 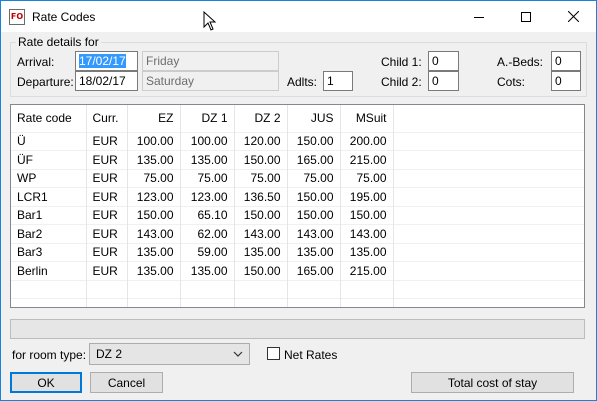 What do you see at coordinates (109, 354) in the screenshot?
I see `room-type-selected: DZ 2` at bounding box center [109, 354].